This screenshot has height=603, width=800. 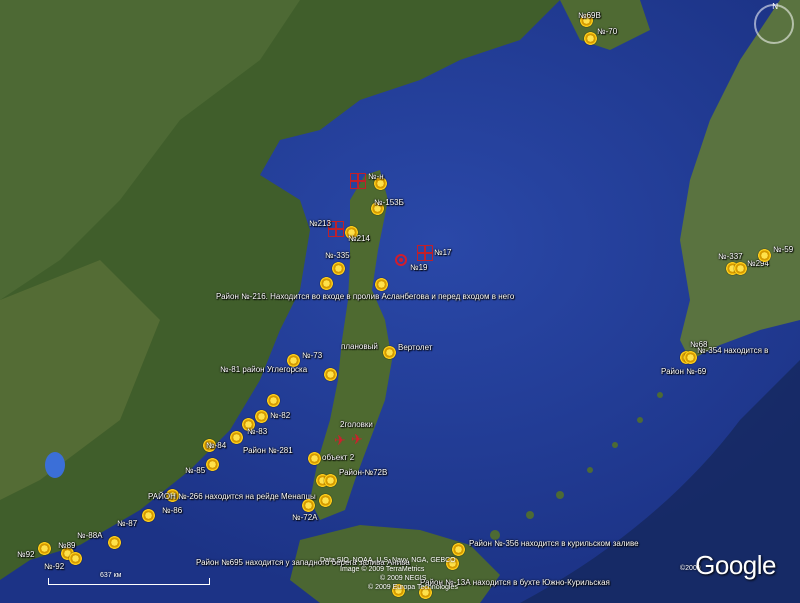 I want to click on marker-label: №-85, so click(x=195, y=470).